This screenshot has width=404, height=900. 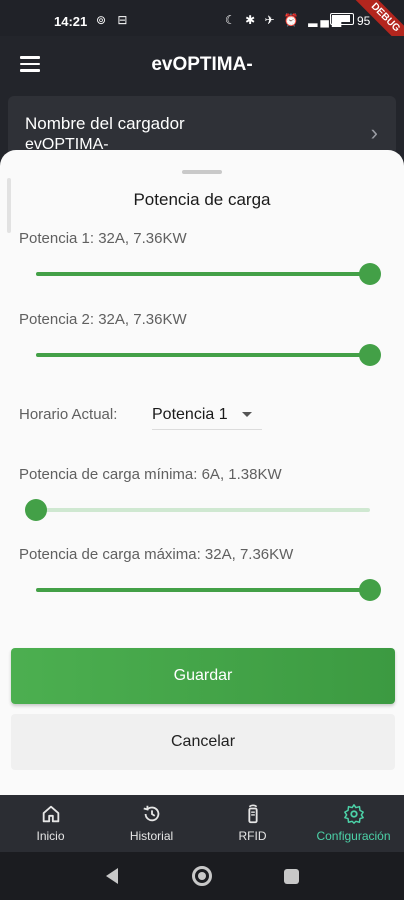 I want to click on nav-item-inicio: Inicio, so click(x=50, y=823).